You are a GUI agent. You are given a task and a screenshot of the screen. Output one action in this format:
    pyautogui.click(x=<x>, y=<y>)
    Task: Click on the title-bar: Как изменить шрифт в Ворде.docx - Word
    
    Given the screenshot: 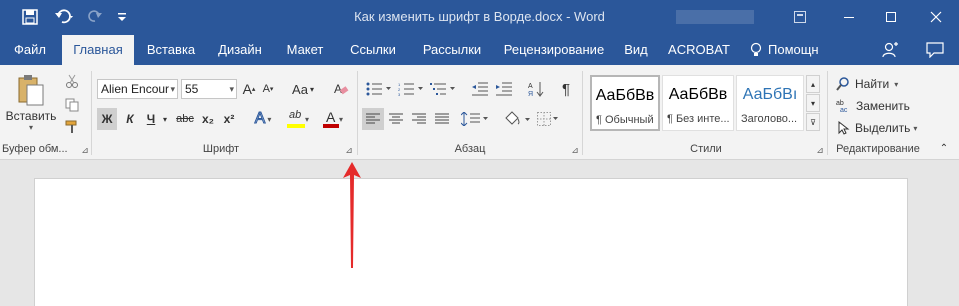 What is the action you would take?
    pyautogui.click(x=479, y=17)
    